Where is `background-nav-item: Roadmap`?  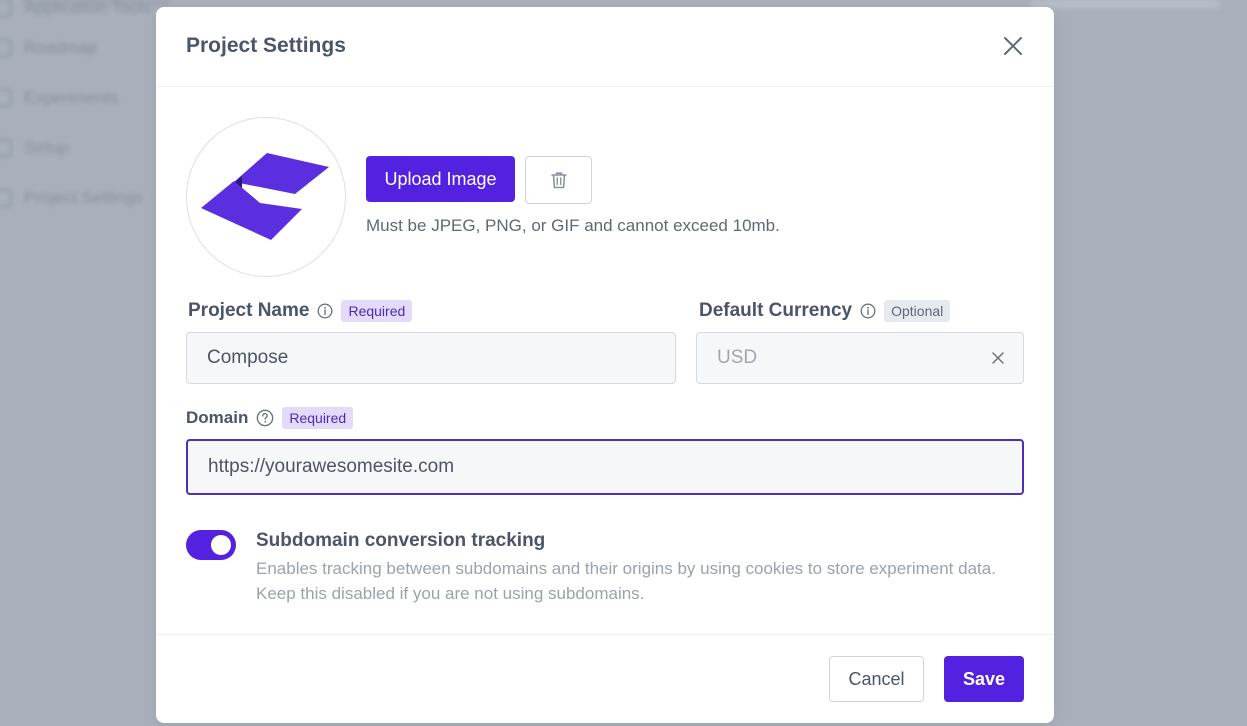 background-nav-item: Roadmap is located at coordinates (49, 48).